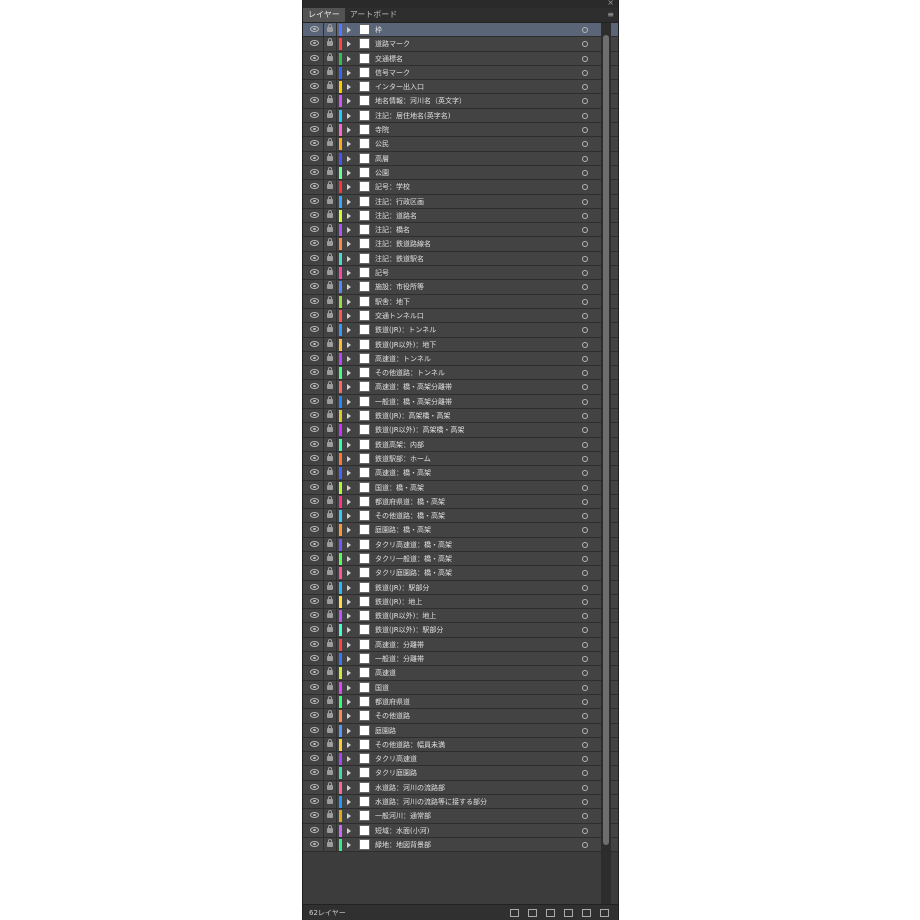 The width and height of the screenshot is (920, 920). Describe the element at coordinates (532, 913) in the screenshot. I see `locate-object-icon` at that location.